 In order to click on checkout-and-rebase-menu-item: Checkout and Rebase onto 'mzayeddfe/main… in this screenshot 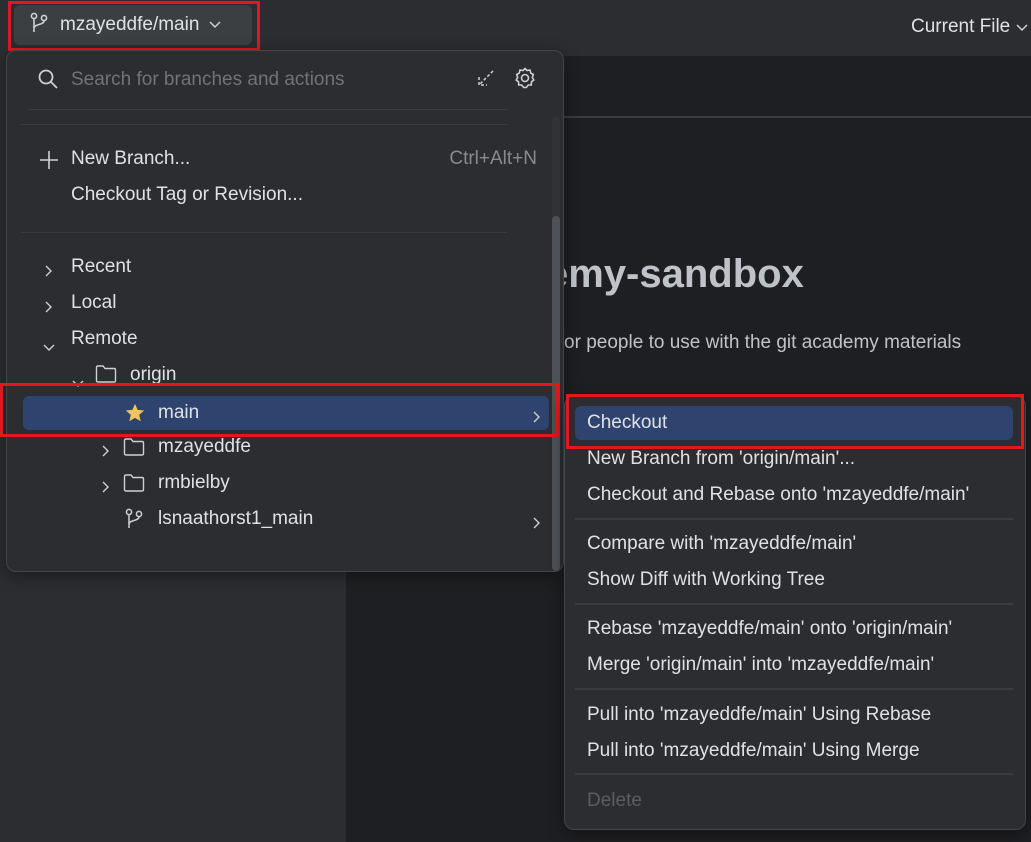, I will do `click(794, 495)`.